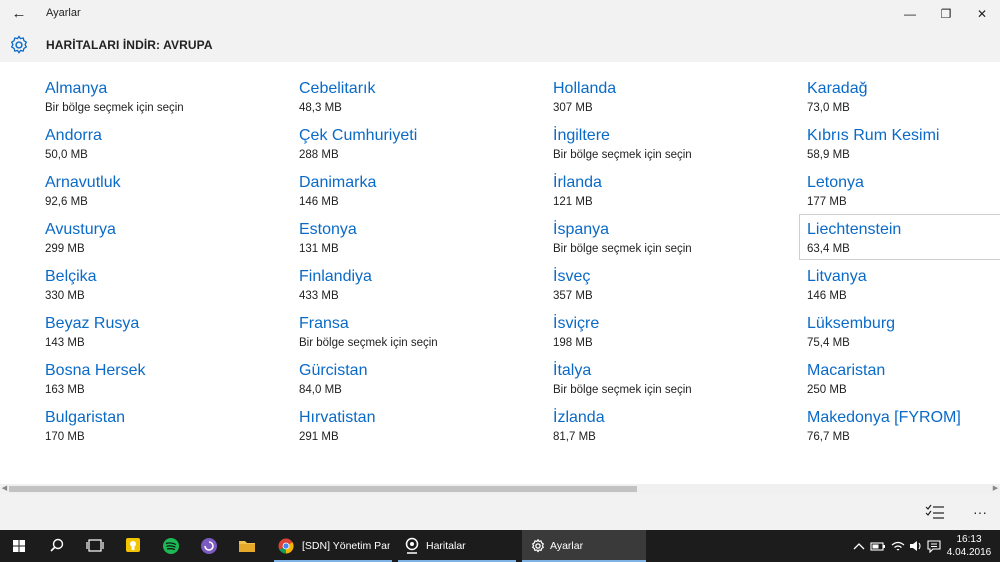 The height and width of the screenshot is (562, 1000). What do you see at coordinates (145, 197) in the screenshot?
I see `country-item: Arnavutluk 92,6 MB` at bounding box center [145, 197].